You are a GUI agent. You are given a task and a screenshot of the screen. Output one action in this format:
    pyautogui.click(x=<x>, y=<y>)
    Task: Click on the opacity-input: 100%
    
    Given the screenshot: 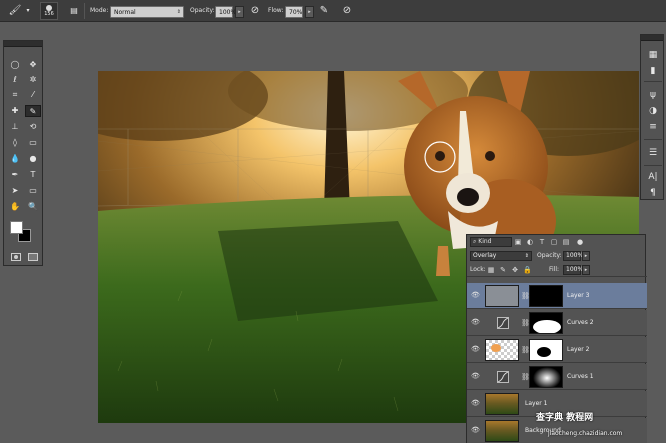 What is the action you would take?
    pyautogui.click(x=225, y=12)
    